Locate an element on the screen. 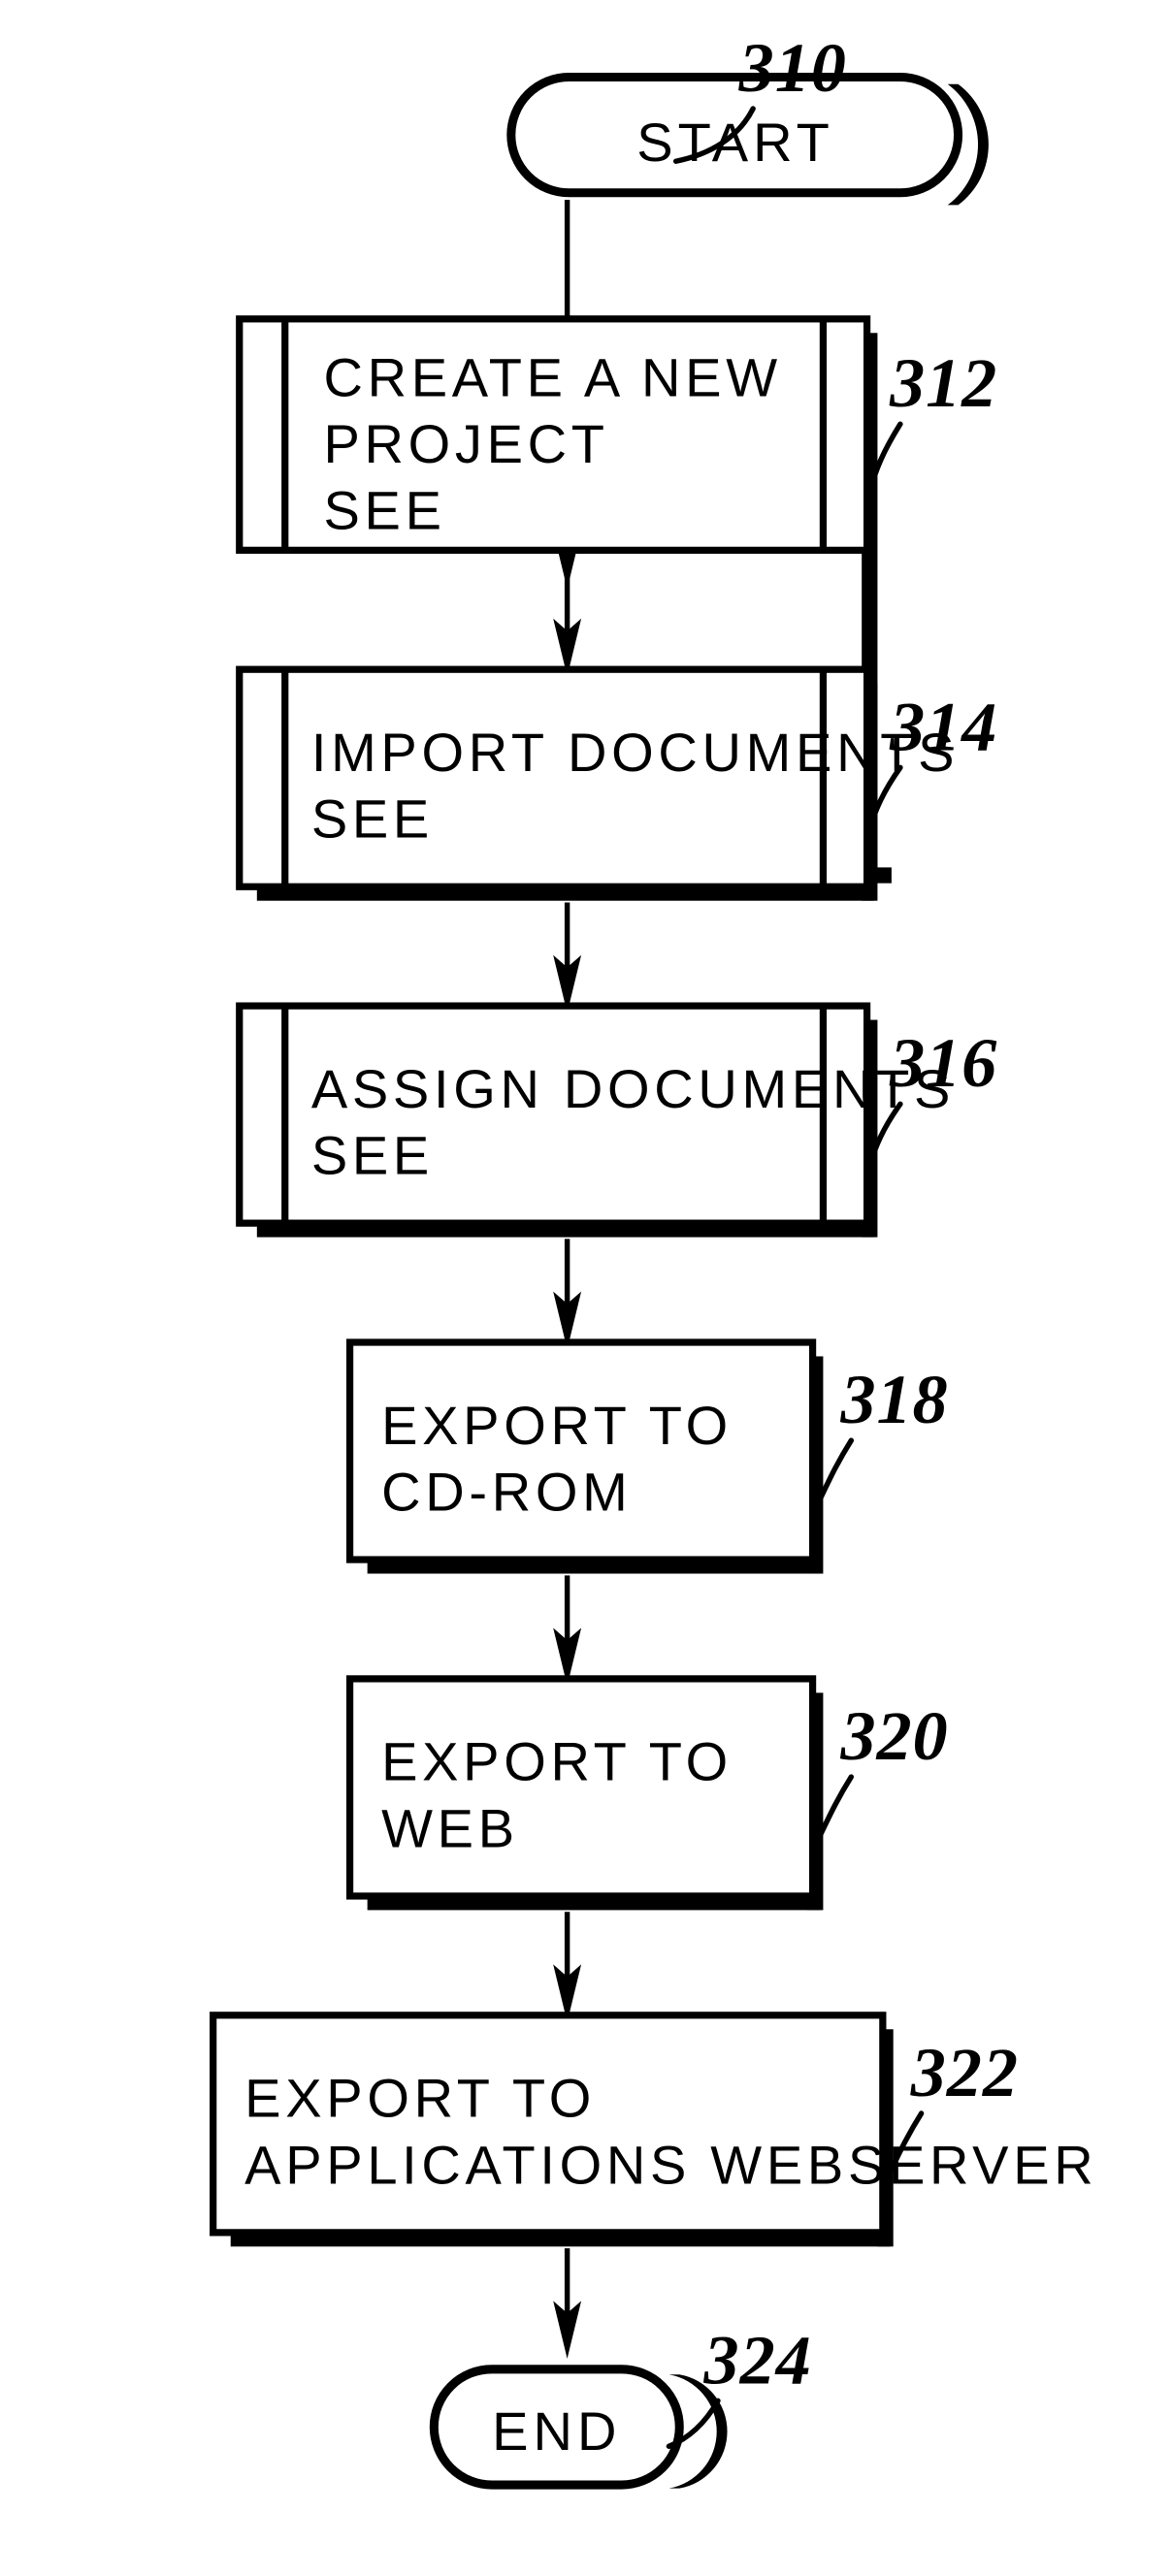  edge-import-documents-to-assign-documents is located at coordinates (567, 958).